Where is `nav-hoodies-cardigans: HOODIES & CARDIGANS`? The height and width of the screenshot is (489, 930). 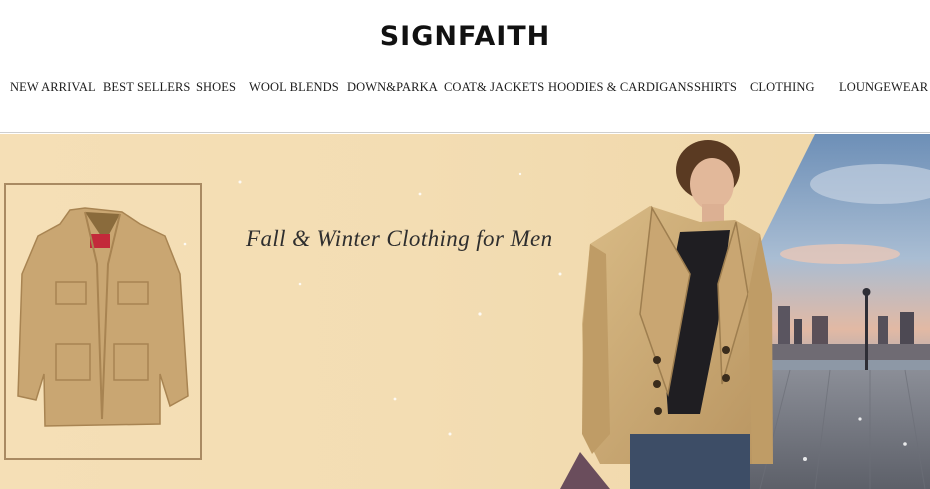
nav-hoodies-cardigans: HOODIES & CARDIGANS is located at coordinates (621, 87).